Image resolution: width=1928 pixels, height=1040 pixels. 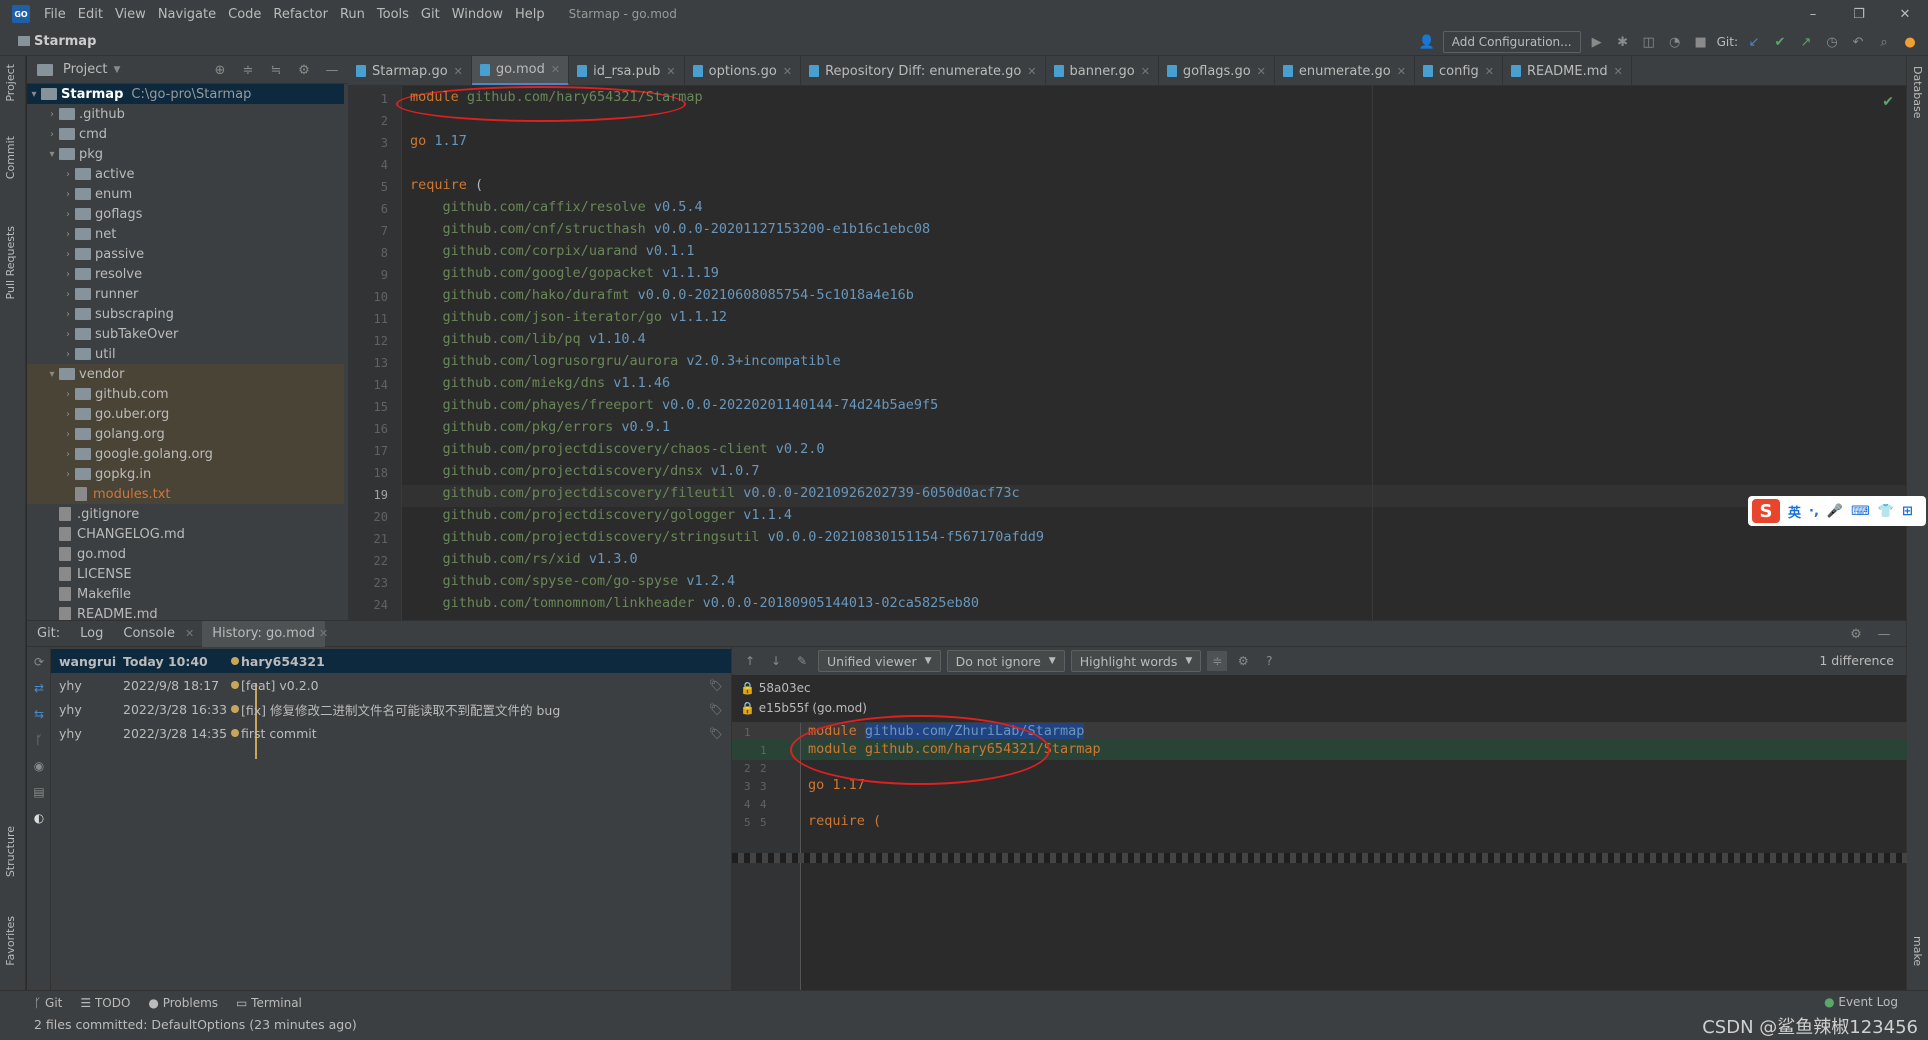 What do you see at coordinates (1917, 951) in the screenshot?
I see `make-tool-tab: make` at bounding box center [1917, 951].